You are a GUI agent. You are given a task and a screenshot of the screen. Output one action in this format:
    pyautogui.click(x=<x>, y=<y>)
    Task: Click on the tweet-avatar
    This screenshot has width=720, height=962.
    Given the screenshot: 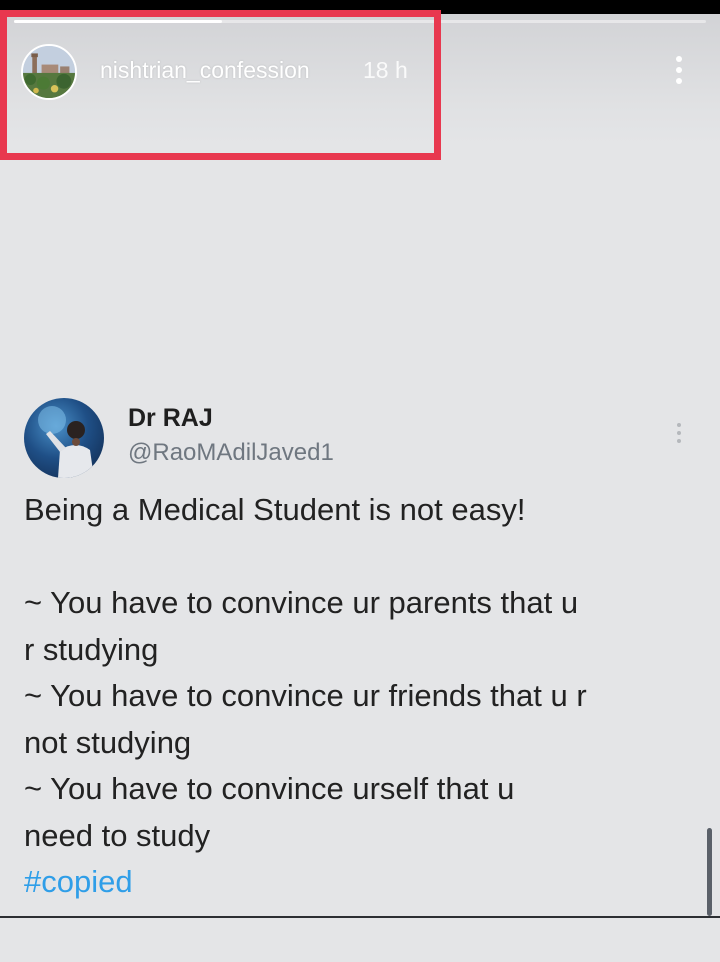 What is the action you would take?
    pyautogui.click(x=64, y=438)
    